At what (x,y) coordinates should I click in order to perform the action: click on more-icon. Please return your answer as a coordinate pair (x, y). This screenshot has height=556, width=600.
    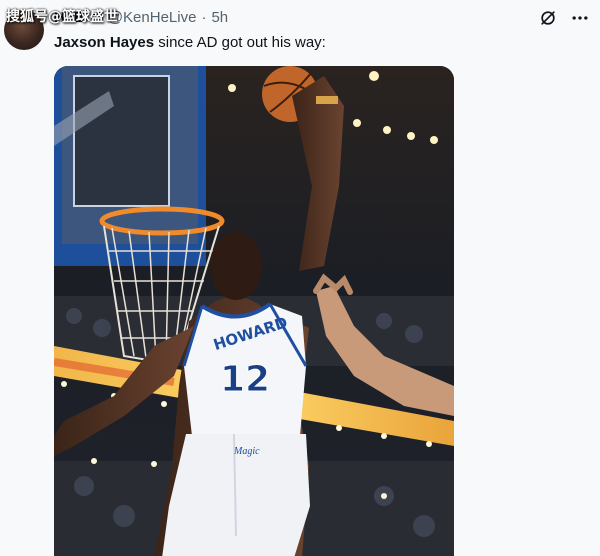
    Looking at the image, I should click on (580, 18).